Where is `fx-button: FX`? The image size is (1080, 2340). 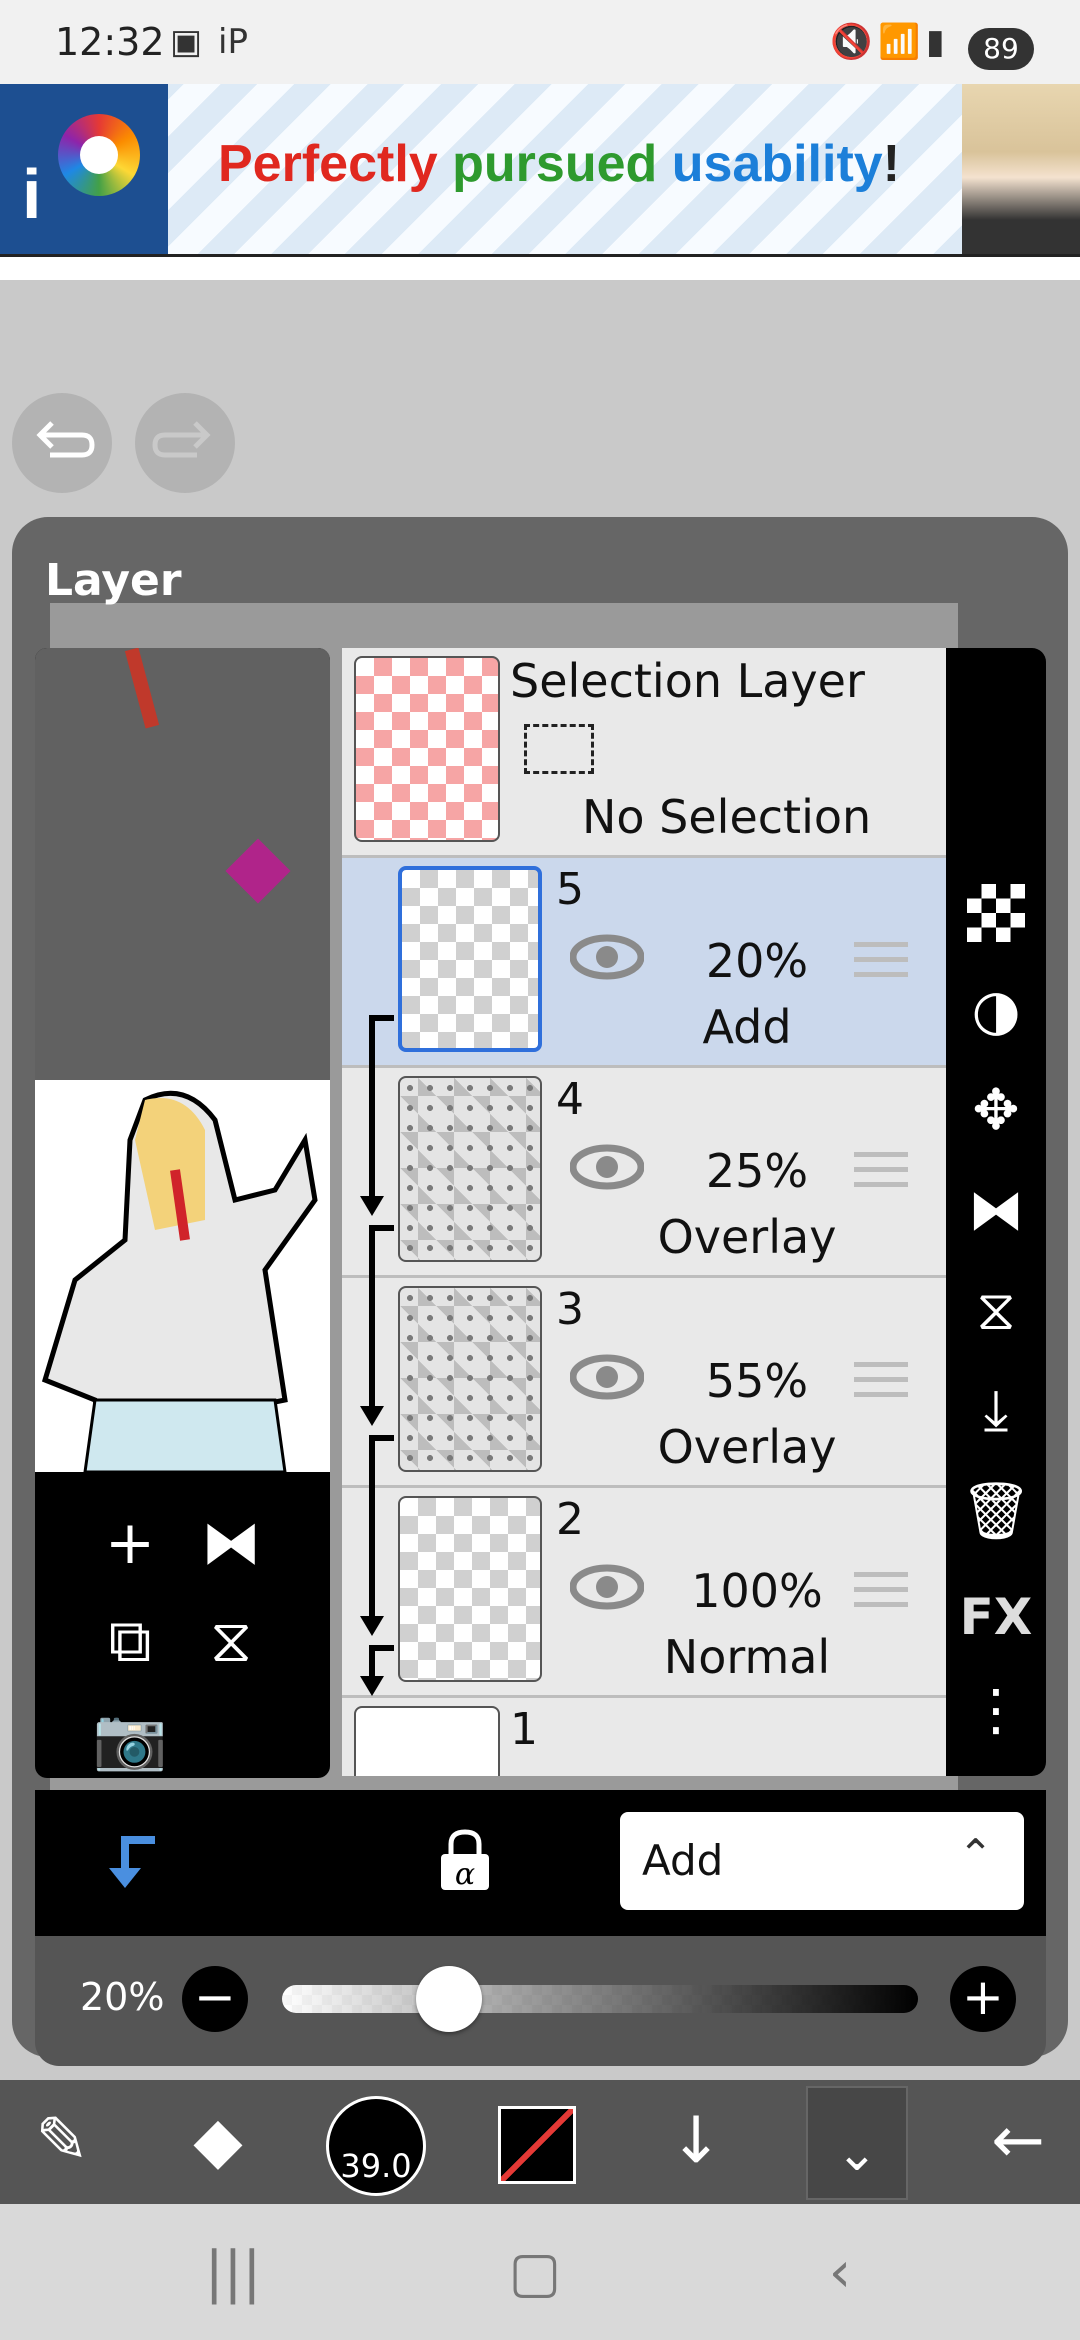
fx-button: FX is located at coordinates (996, 1617).